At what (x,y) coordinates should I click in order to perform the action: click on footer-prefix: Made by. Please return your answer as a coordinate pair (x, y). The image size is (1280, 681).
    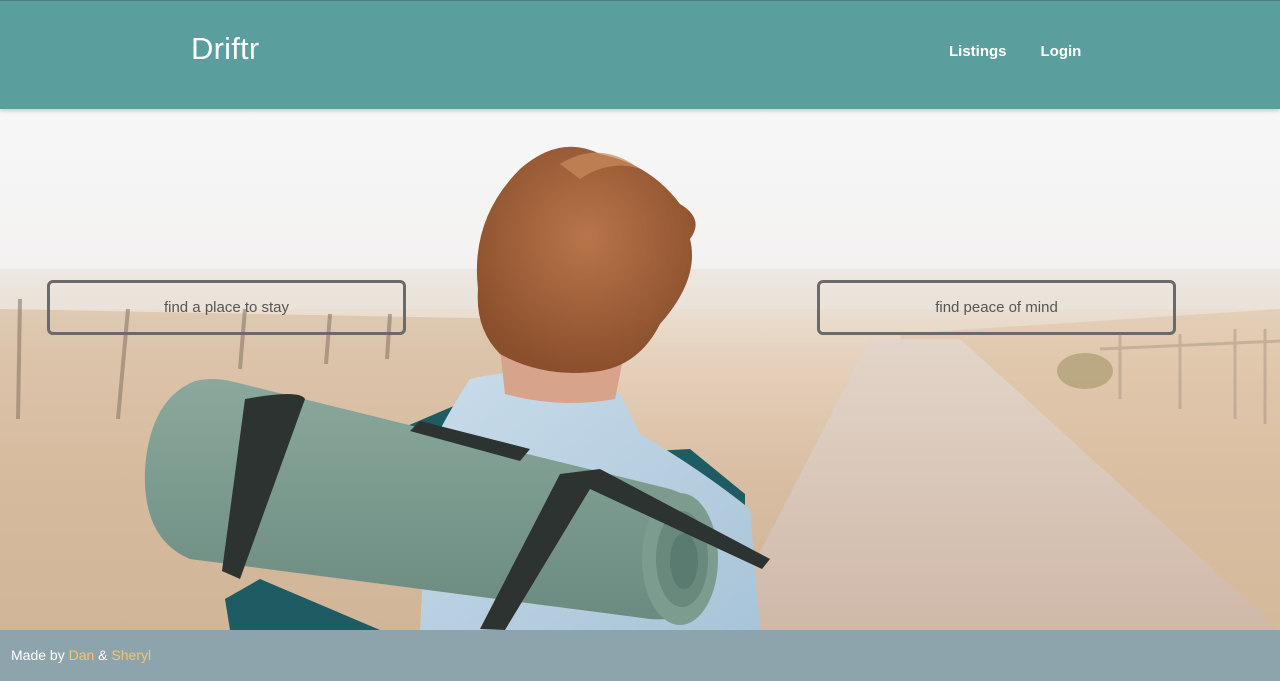
    Looking at the image, I should click on (38, 655).